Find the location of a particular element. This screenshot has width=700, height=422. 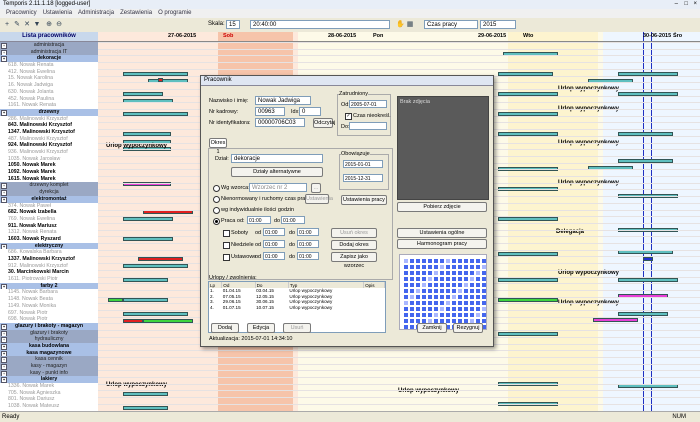

table-row: 4. 01.07.15 10.07.15 Urlop wypoczynkowy is located at coordinates (297, 308).